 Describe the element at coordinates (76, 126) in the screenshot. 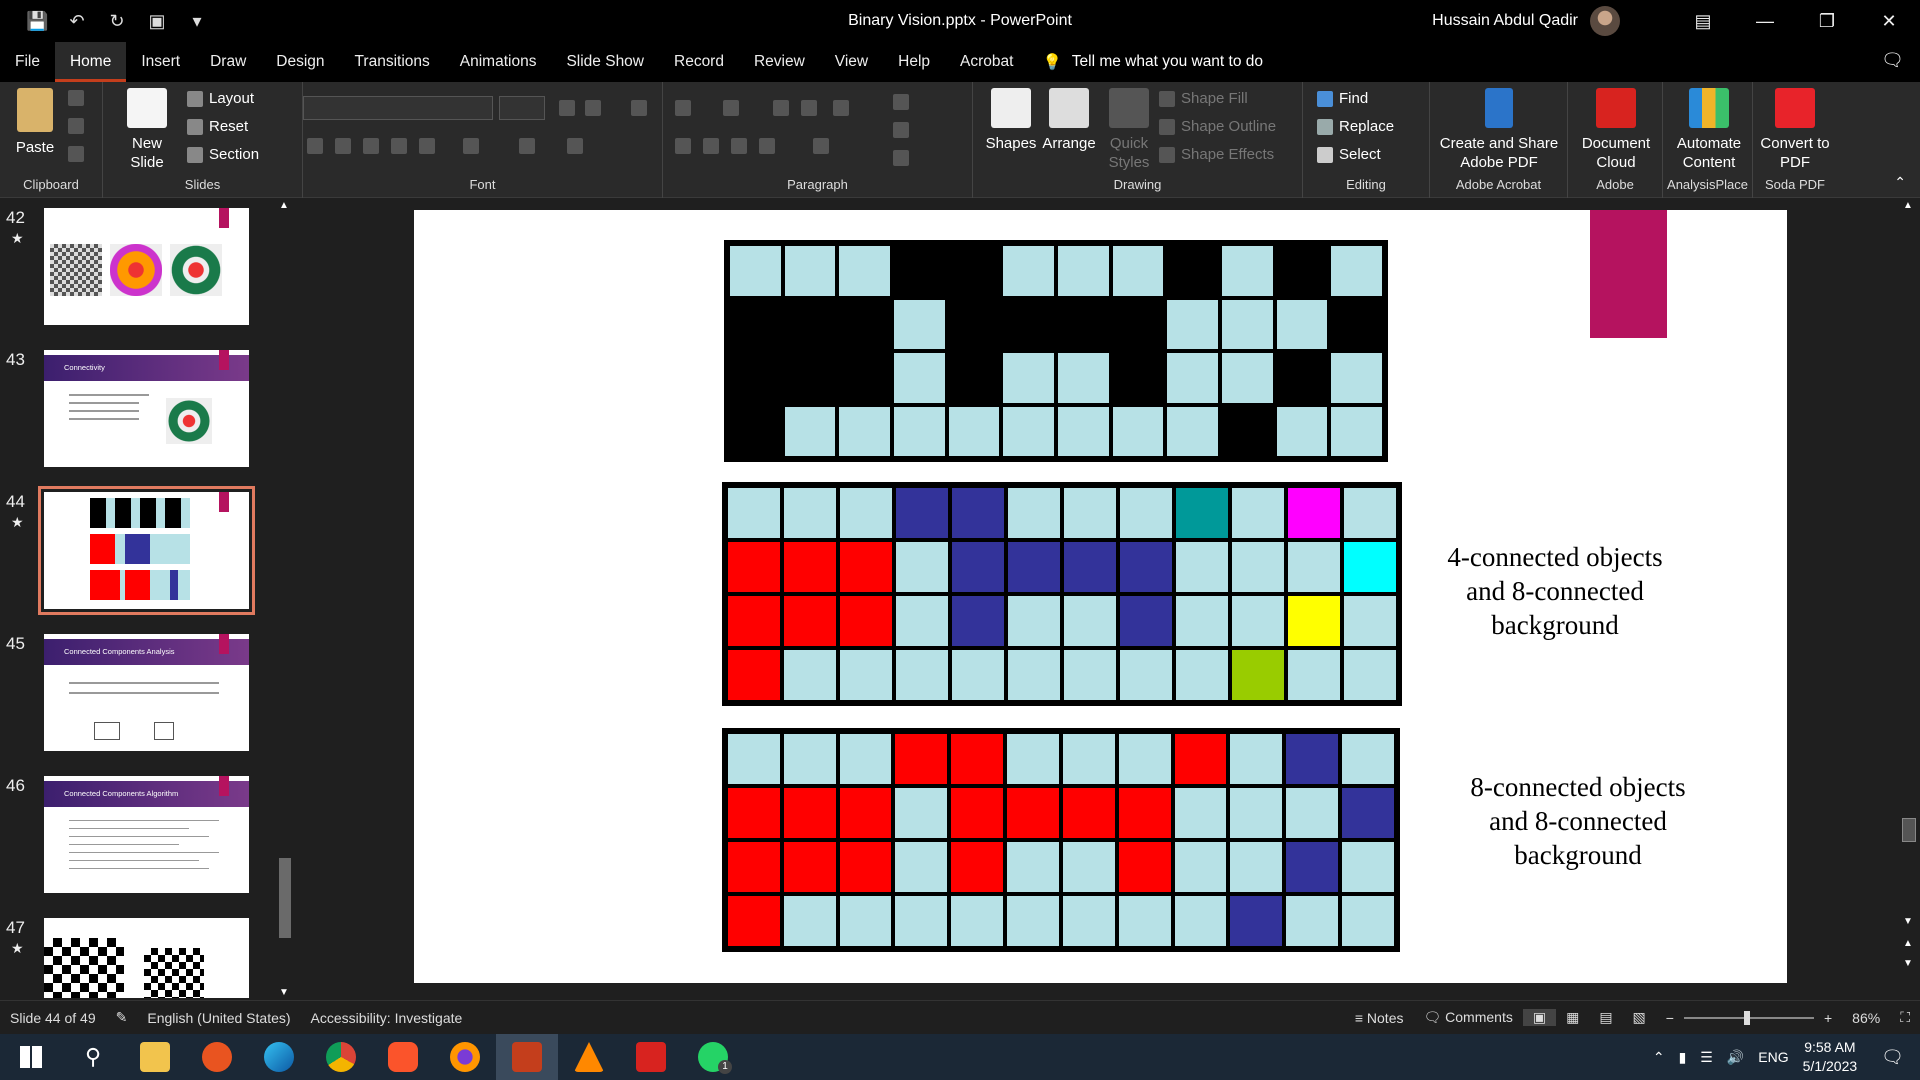

I see `copy-icon` at that location.